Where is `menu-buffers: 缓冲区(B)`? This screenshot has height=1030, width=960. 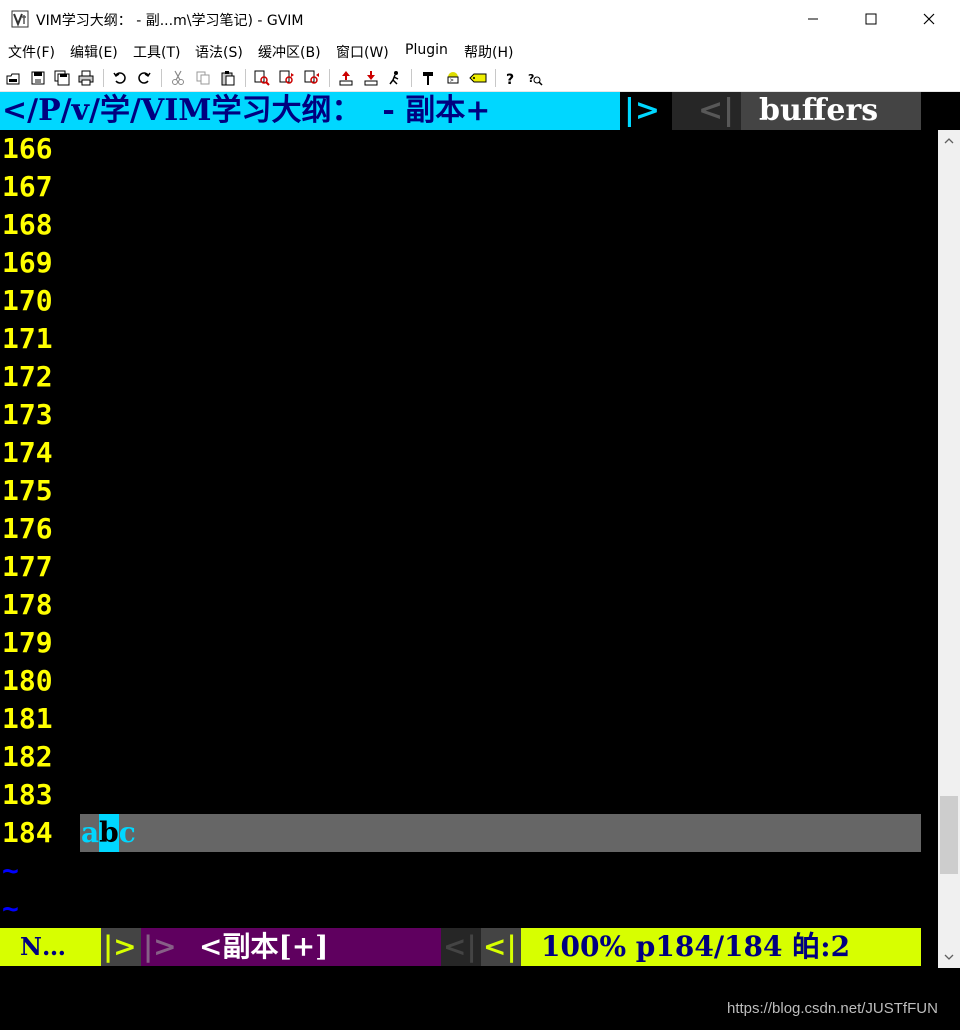
menu-buffers: 缓冲区(B) is located at coordinates (289, 52).